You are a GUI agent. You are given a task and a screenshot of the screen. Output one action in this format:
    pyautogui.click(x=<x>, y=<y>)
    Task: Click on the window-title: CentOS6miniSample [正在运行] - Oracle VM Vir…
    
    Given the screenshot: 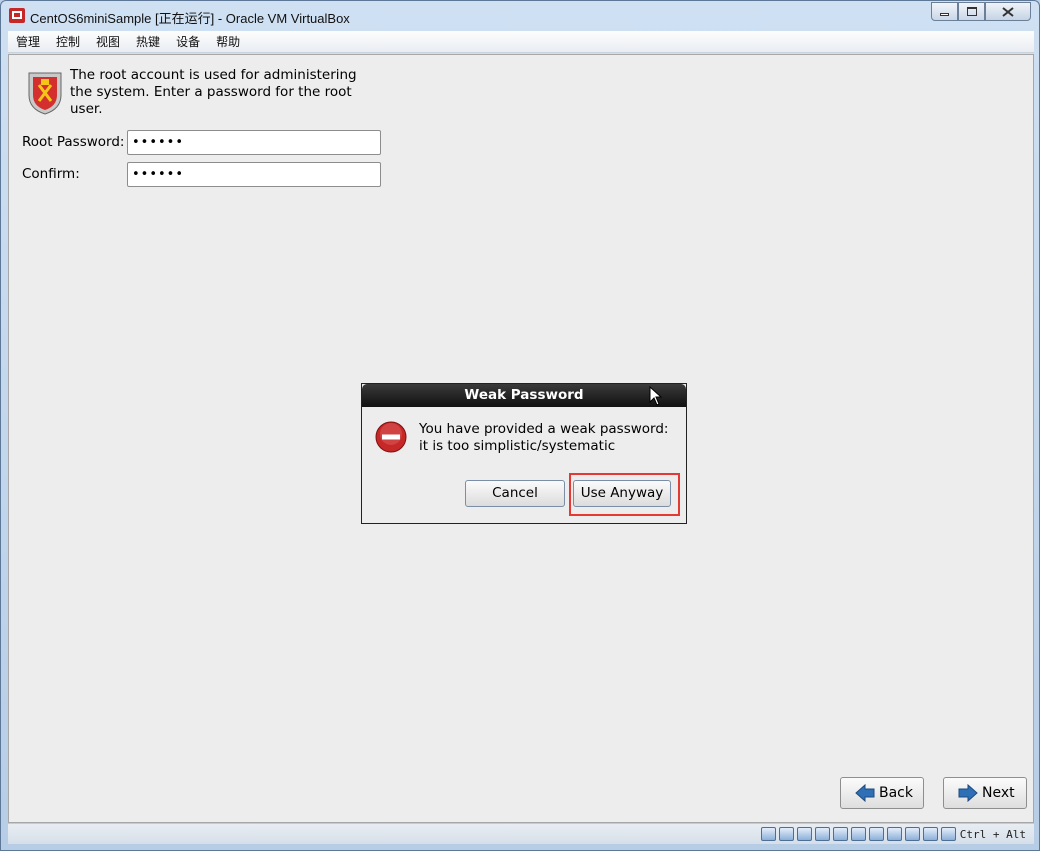 What is the action you would take?
    pyautogui.click(x=190, y=18)
    